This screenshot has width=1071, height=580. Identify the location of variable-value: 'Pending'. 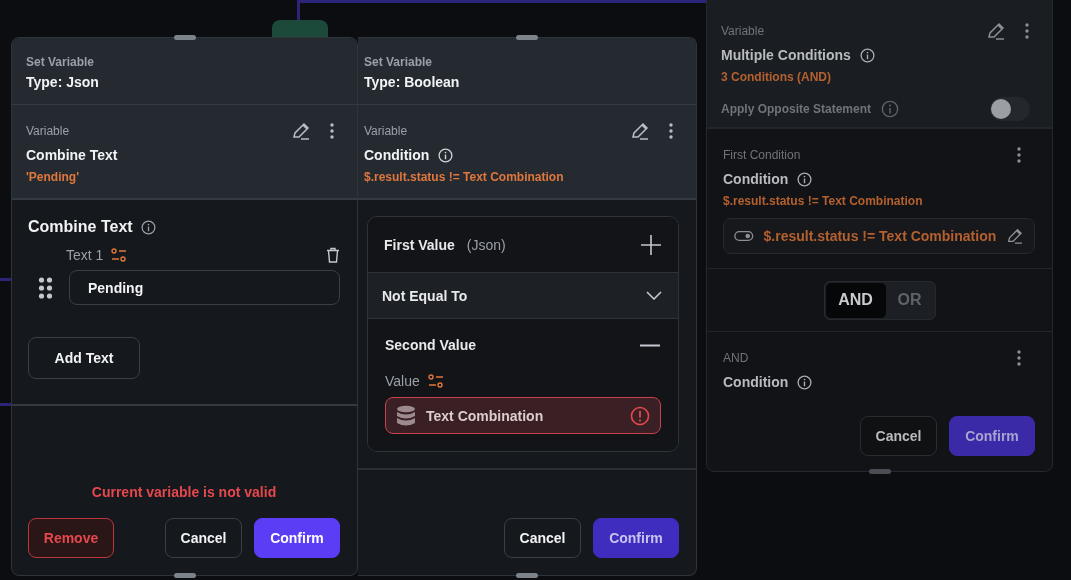
(53, 177).